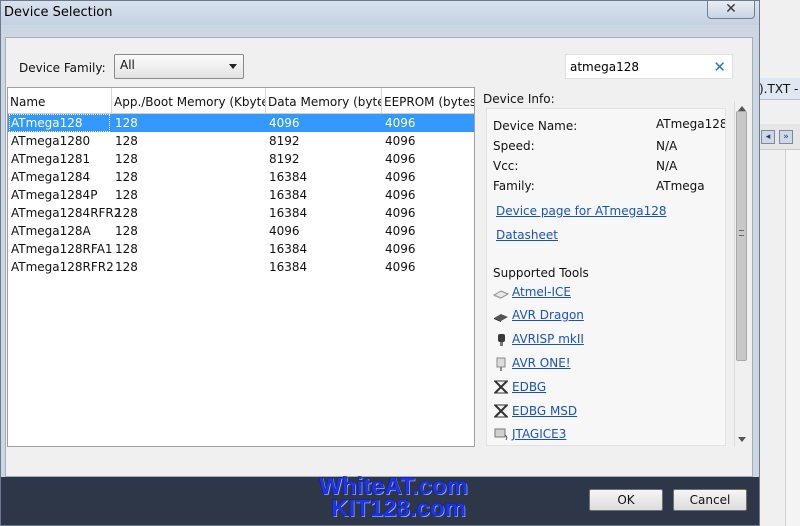 Image resolution: width=800 pixels, height=526 pixels. Describe the element at coordinates (324, 101) in the screenshot. I see `column-header-data-memory: Data Memory (bytes)` at that location.